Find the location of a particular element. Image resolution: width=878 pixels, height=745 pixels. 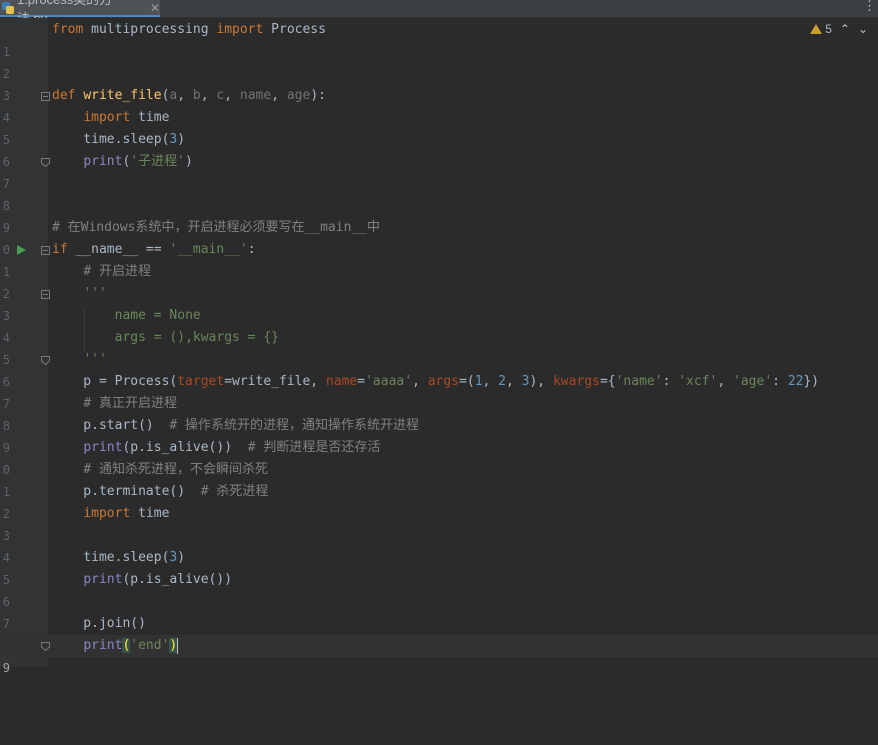

editor-tab-bar: 1.process类的方法.py ✕ ⋮ is located at coordinates (439, 13).